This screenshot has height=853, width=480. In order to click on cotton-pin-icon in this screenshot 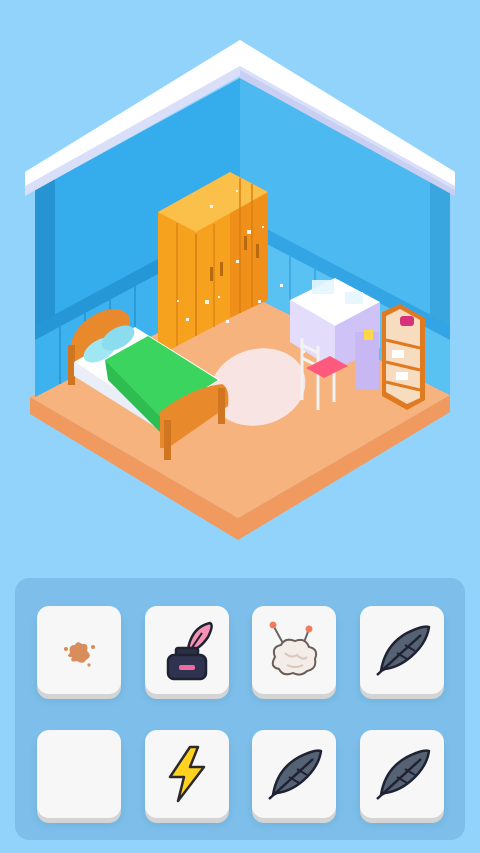, I will do `click(293, 648)`.